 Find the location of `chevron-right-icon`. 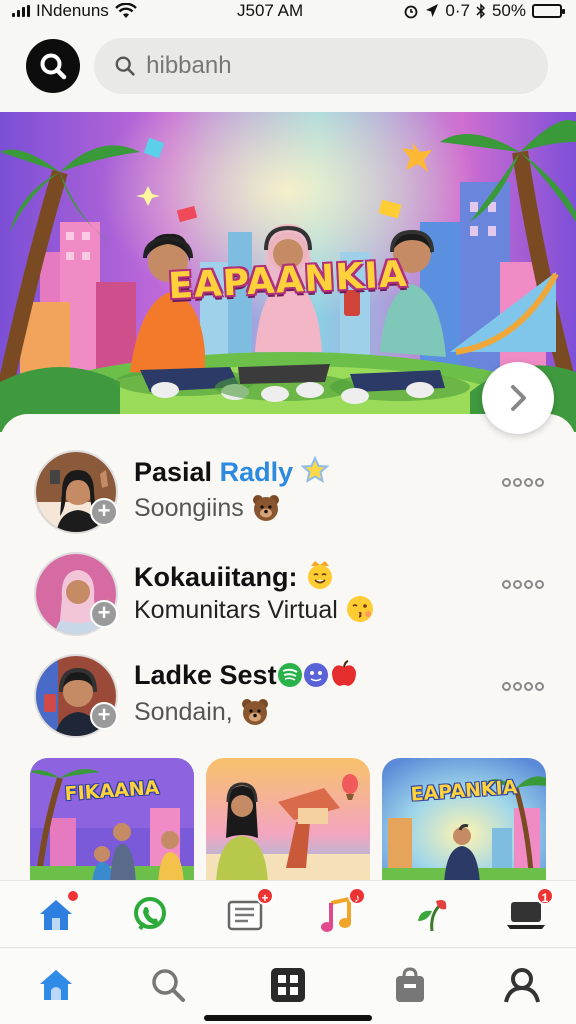

chevron-right-icon is located at coordinates (518, 398).